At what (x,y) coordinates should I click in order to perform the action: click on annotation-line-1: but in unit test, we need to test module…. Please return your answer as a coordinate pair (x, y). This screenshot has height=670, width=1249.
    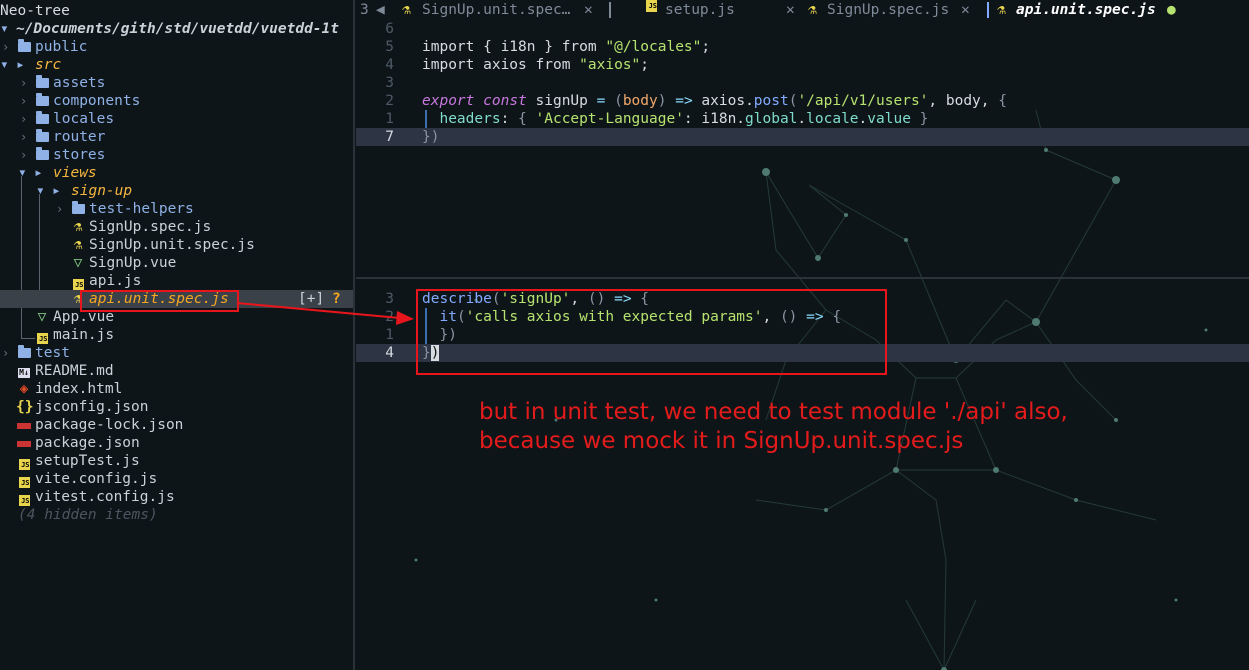
    Looking at the image, I should click on (773, 412).